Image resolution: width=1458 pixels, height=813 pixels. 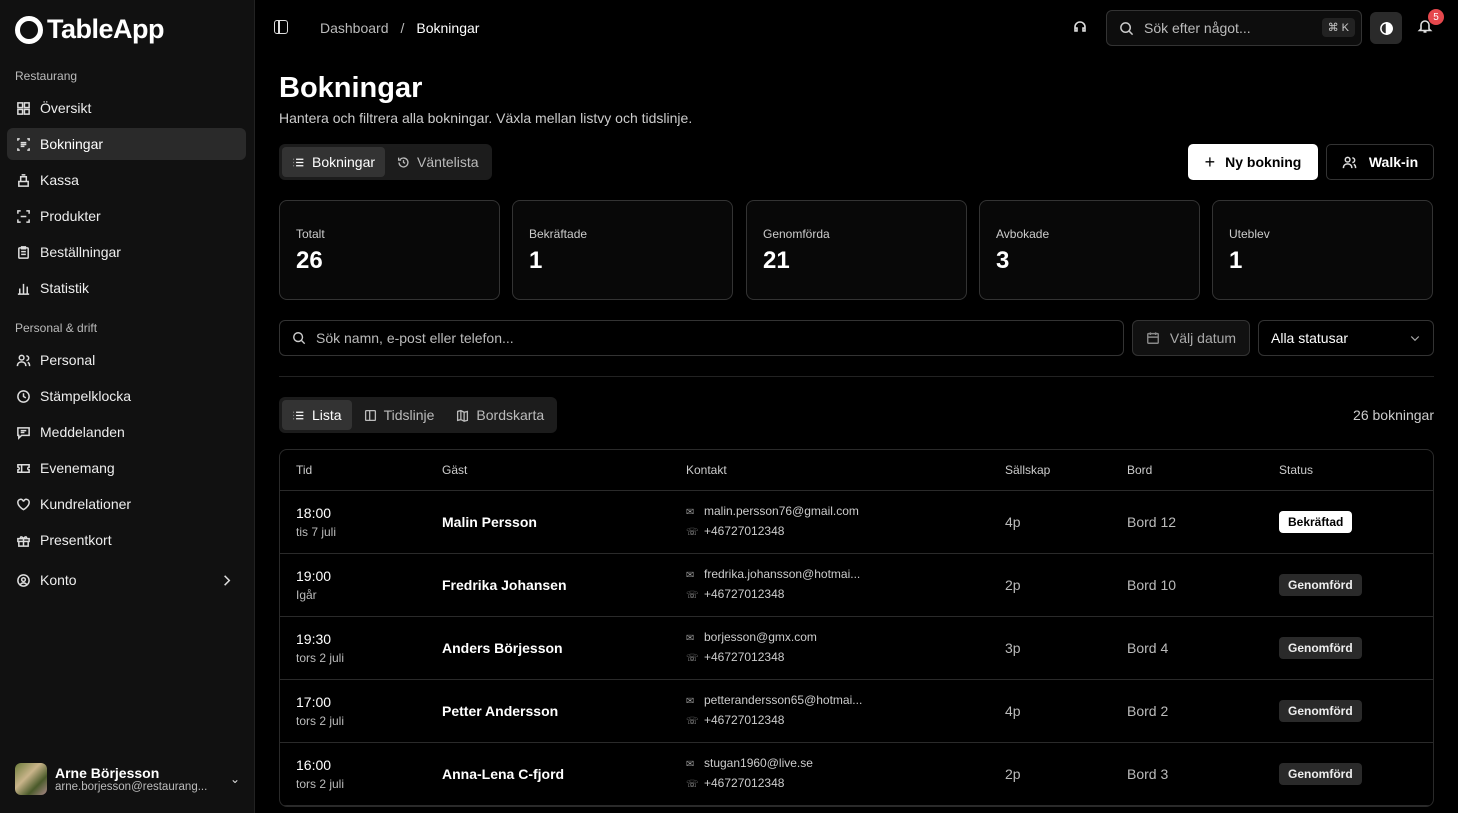 I want to click on column-header-sallskap: Sällskap, so click(x=1050, y=470).